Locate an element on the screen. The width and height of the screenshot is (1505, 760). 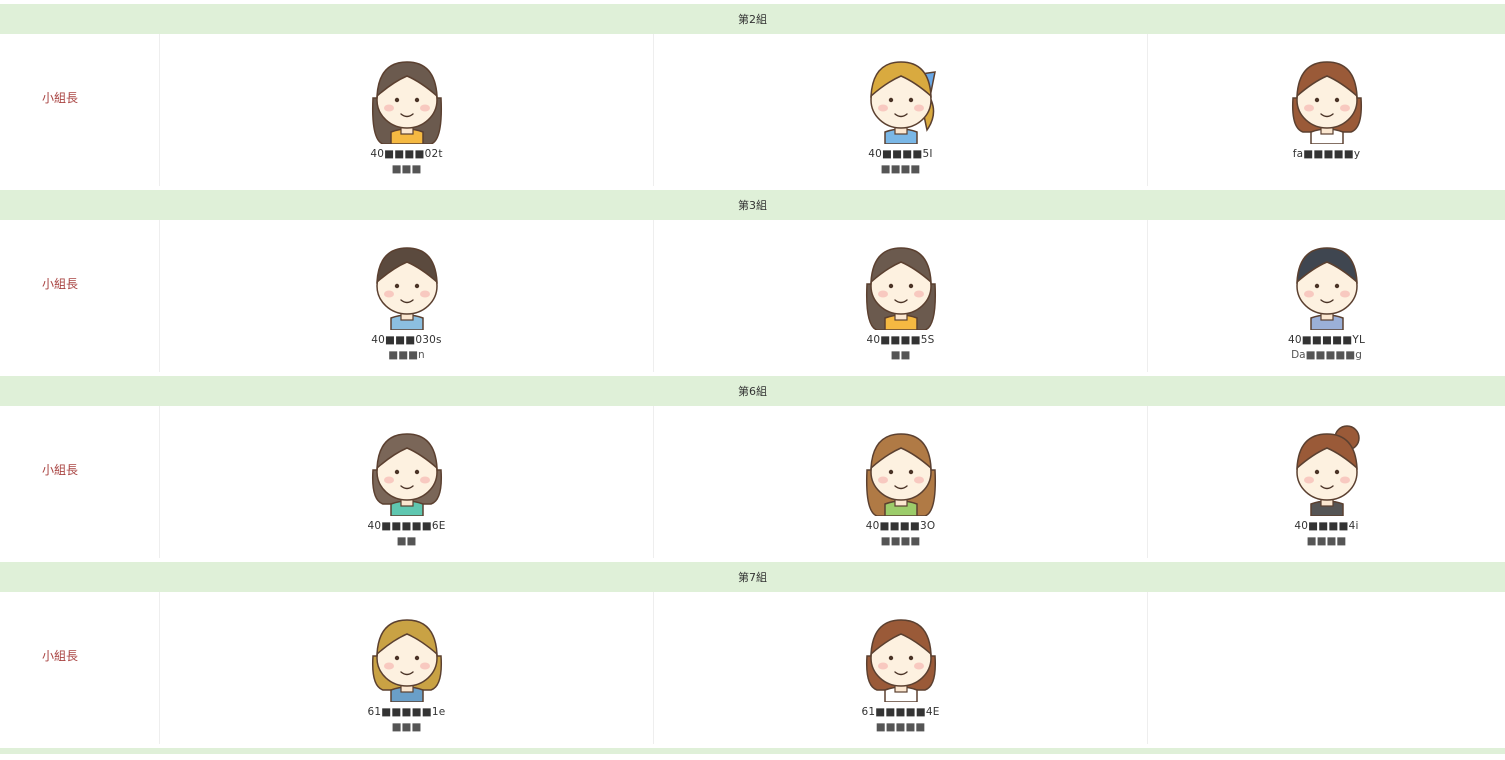
member-name: ■■■■■ is located at coordinates (900, 727).